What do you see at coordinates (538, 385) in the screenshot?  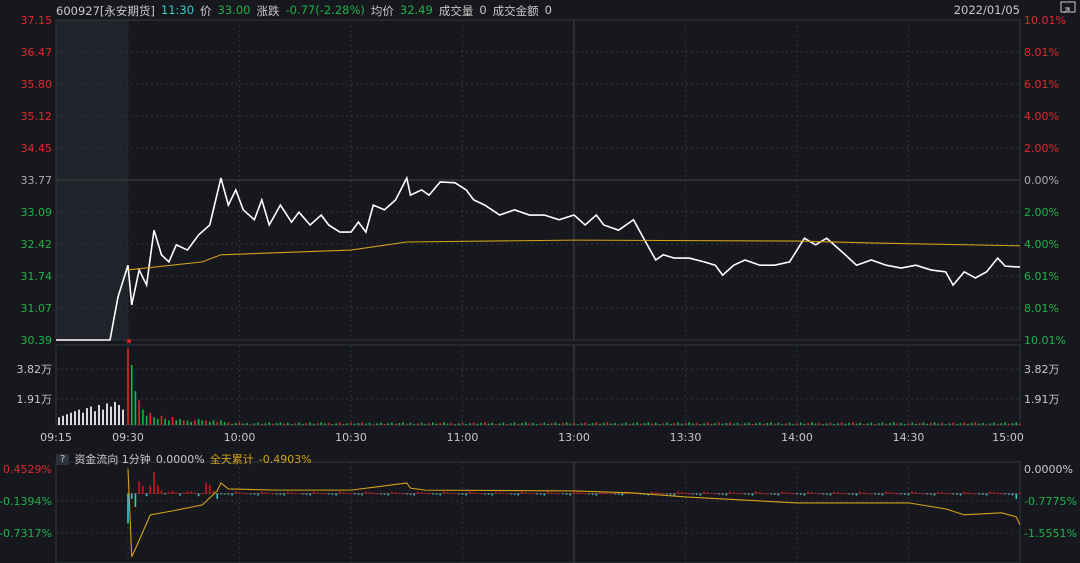 I see `panel-frame` at bounding box center [538, 385].